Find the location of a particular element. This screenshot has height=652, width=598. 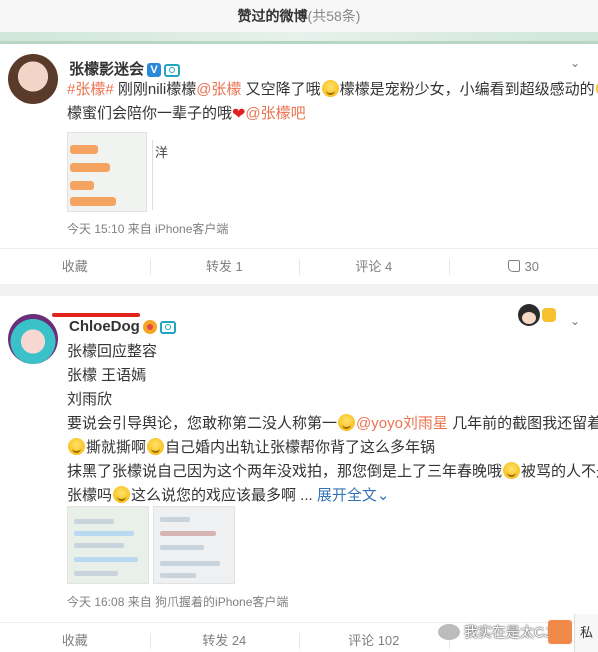

image-text: 洋 is located at coordinates (162, 152).